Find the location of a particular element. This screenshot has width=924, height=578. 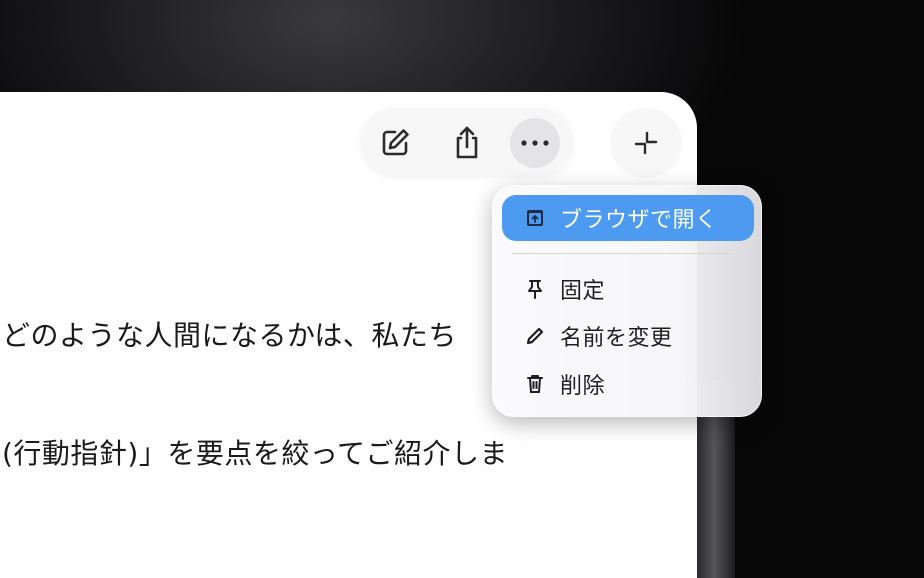

edit-button is located at coordinates (395, 143).